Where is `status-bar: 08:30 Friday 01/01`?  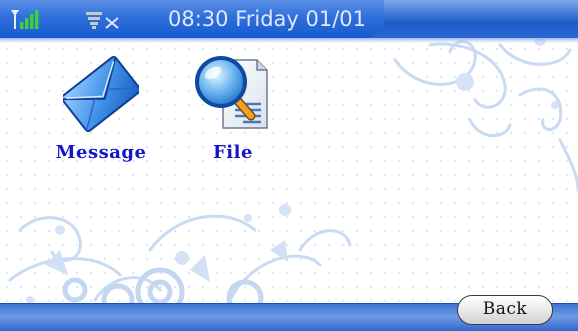 status-bar: 08:30 Friday 01/01 is located at coordinates (289, 19).